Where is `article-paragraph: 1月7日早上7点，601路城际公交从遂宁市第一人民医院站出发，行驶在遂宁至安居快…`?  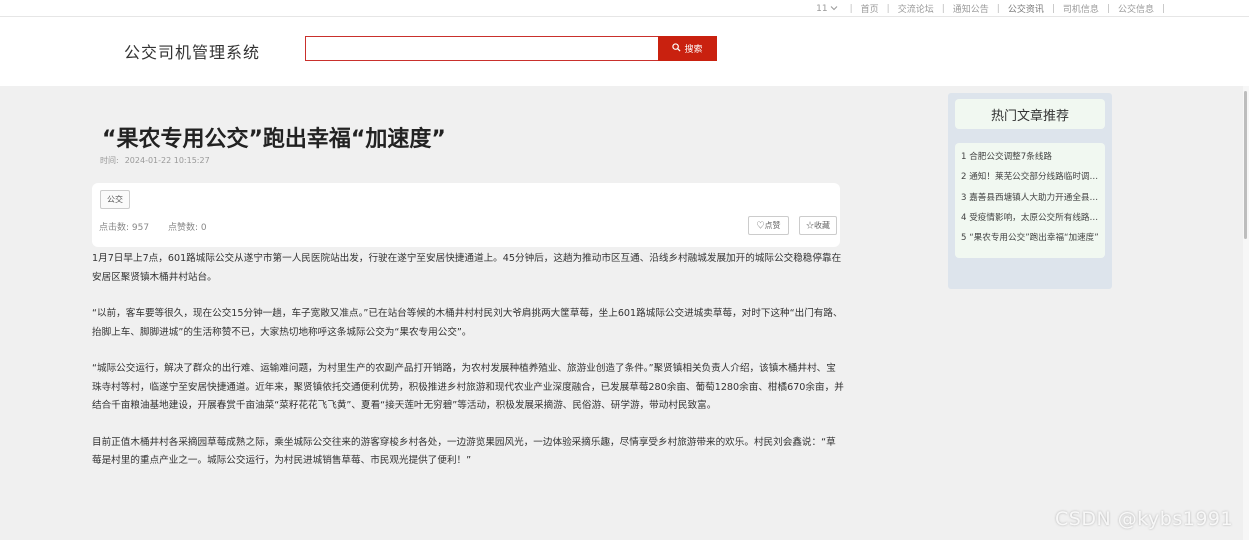 article-paragraph: 1月7日早上7点，601路城际公交从遂宁市第一人民医院站出发，行驶在遂宁至安居快… is located at coordinates (467, 268).